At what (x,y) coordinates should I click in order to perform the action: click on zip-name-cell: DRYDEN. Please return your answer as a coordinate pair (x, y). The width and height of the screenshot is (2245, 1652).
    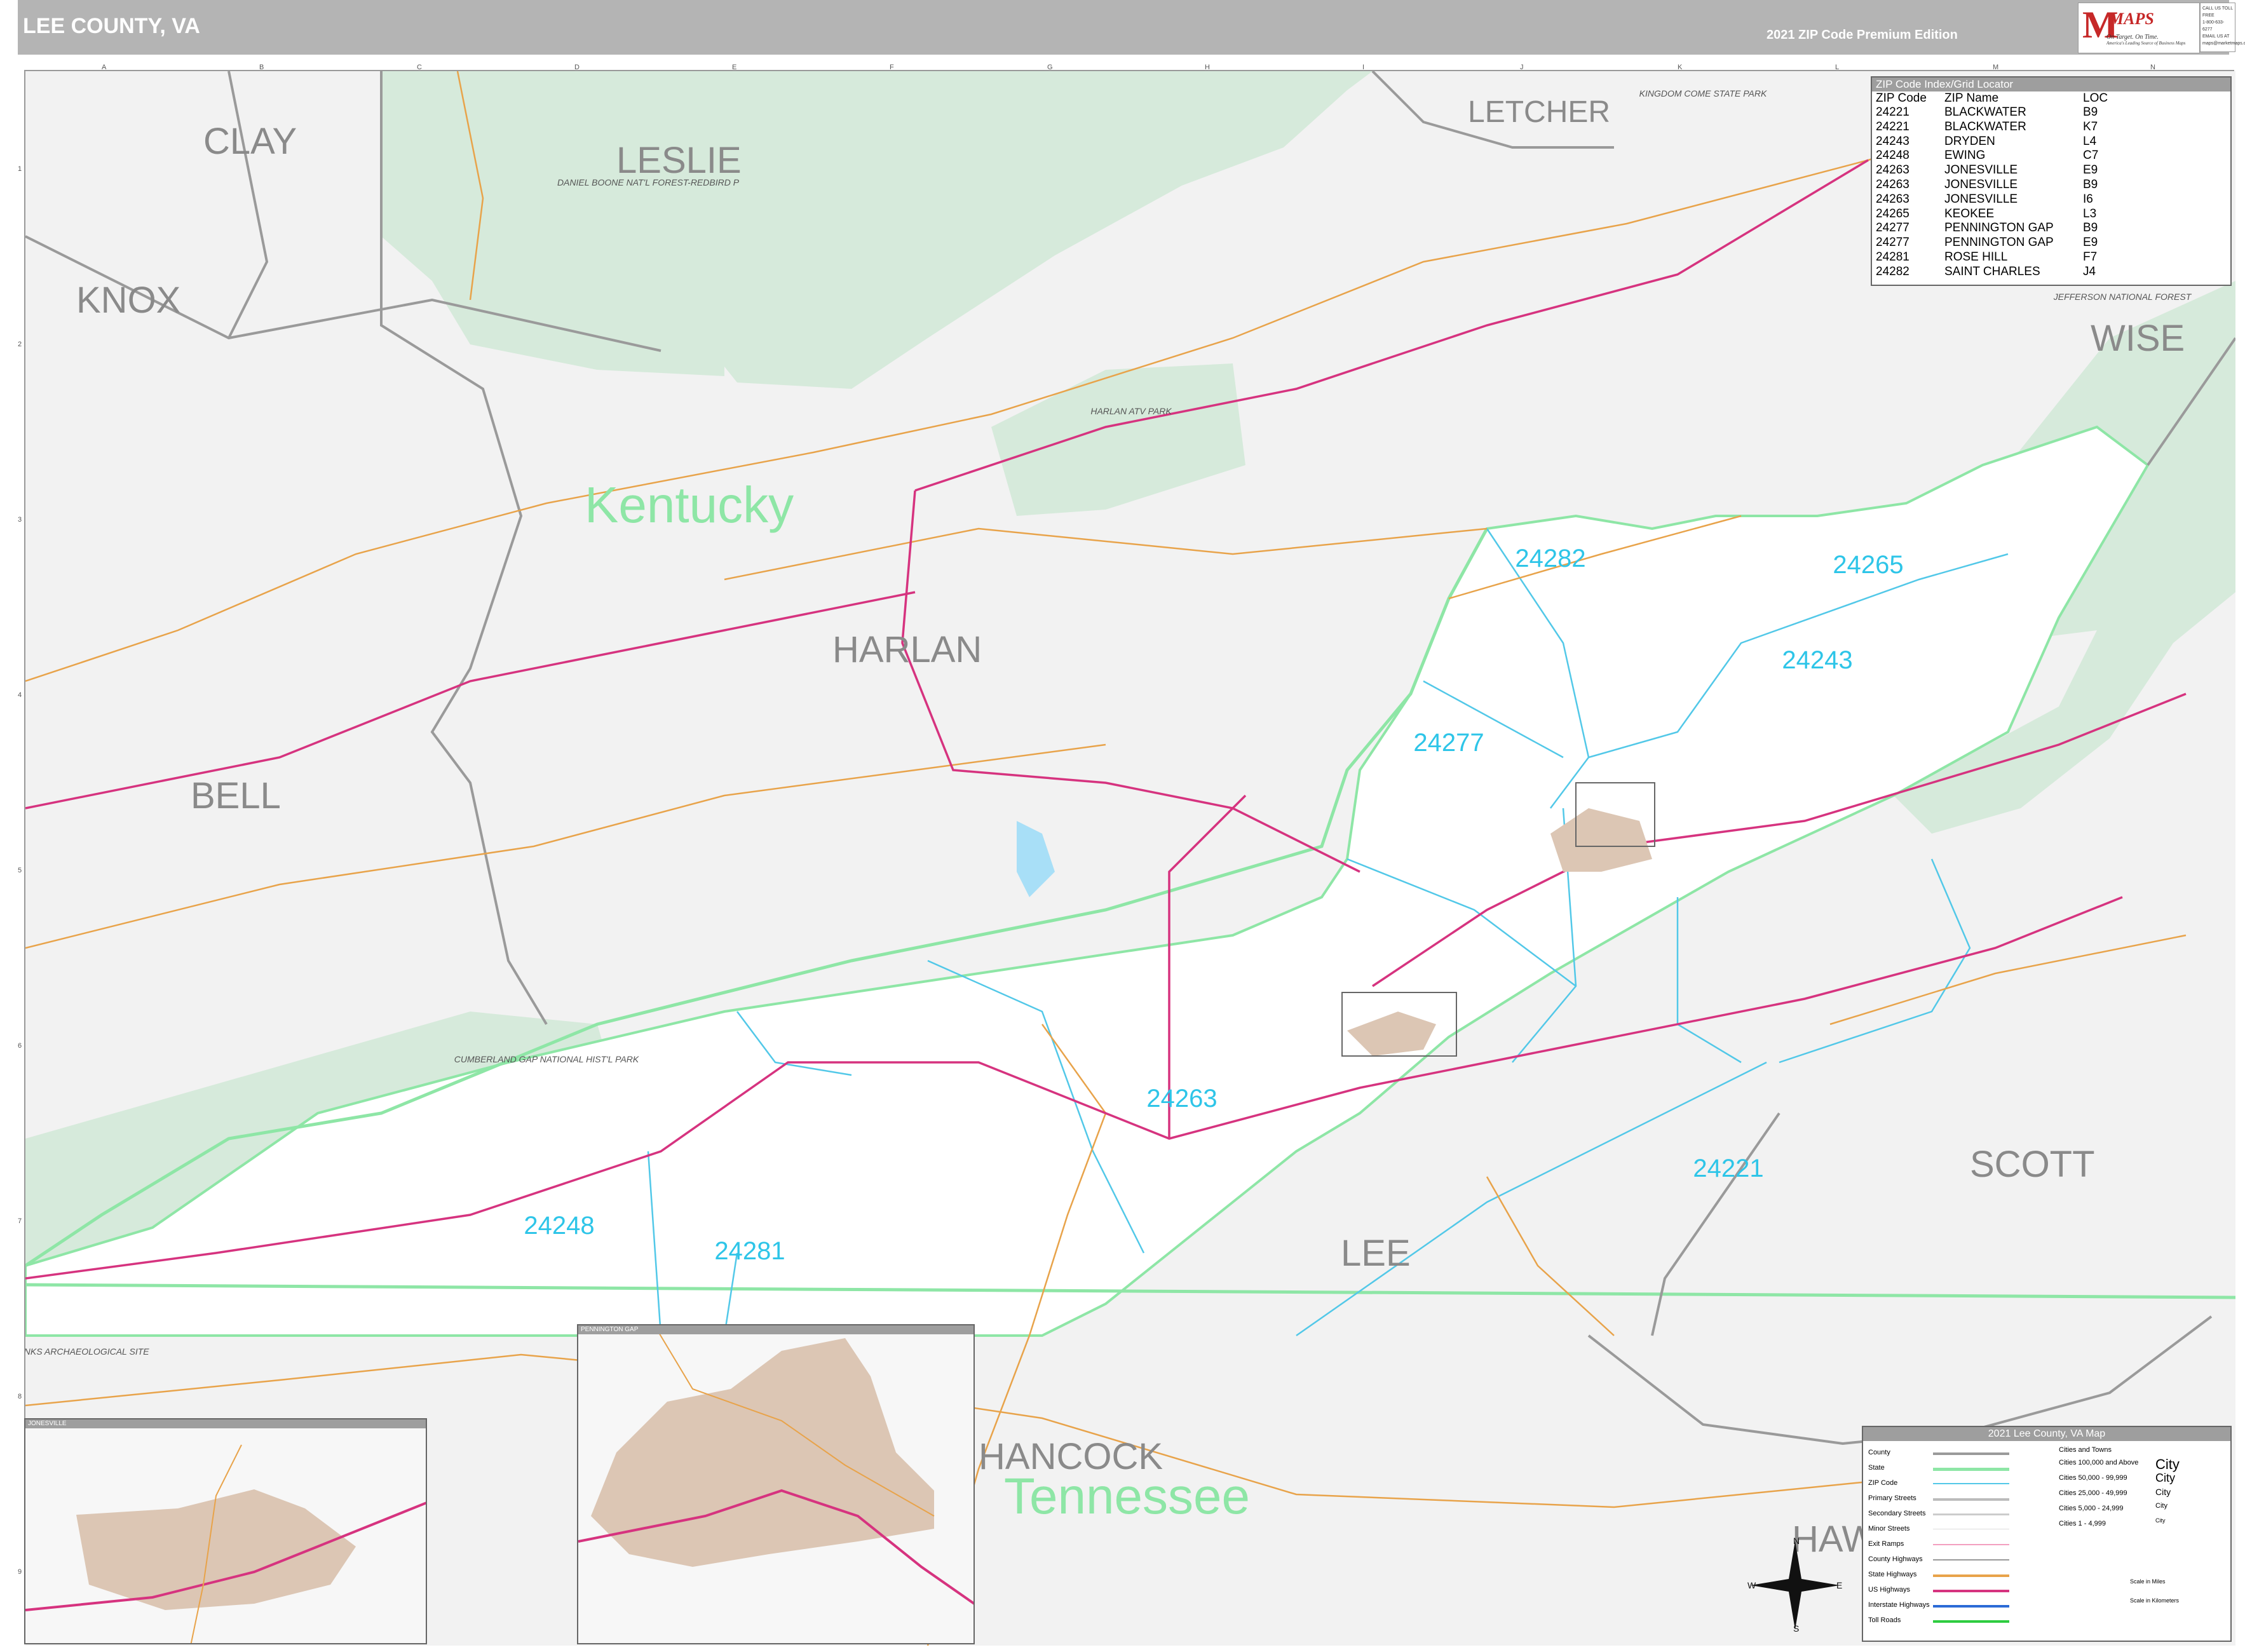
    Looking at the image, I should click on (1969, 141).